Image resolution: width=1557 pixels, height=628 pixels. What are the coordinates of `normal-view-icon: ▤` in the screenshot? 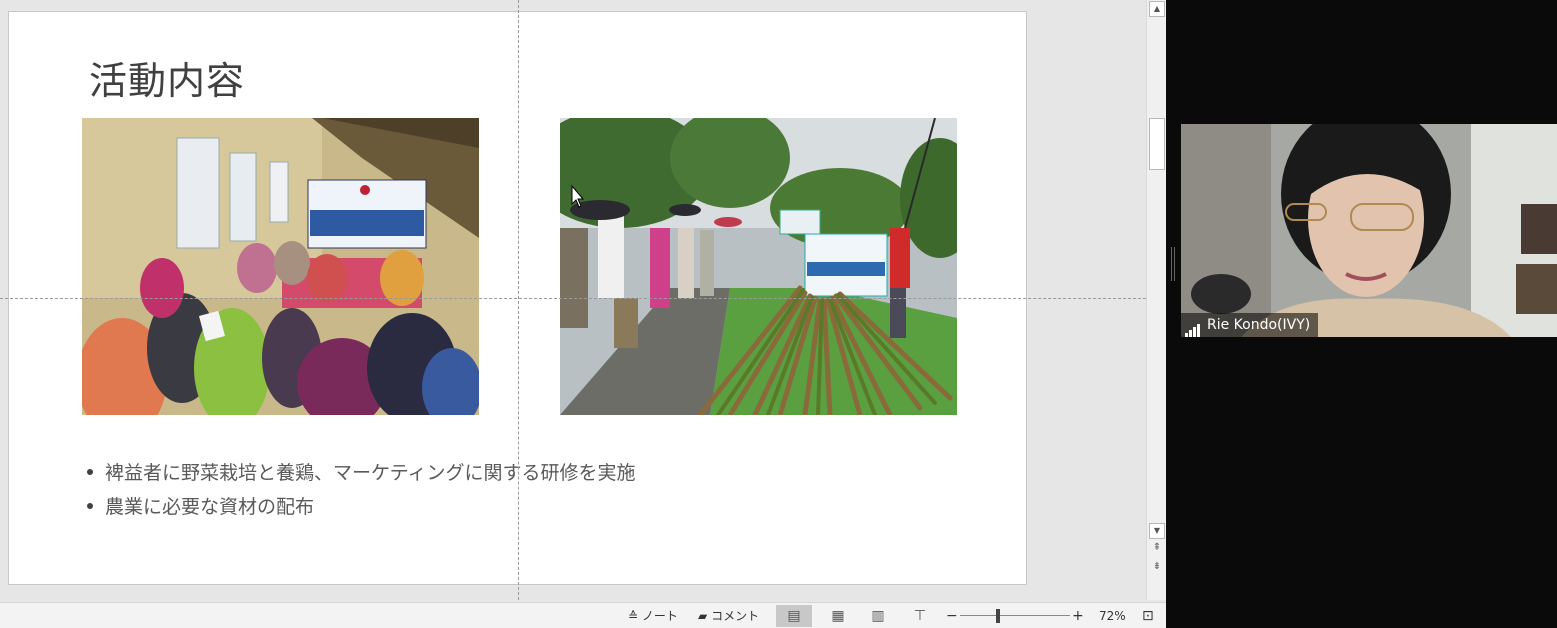 It's located at (794, 616).